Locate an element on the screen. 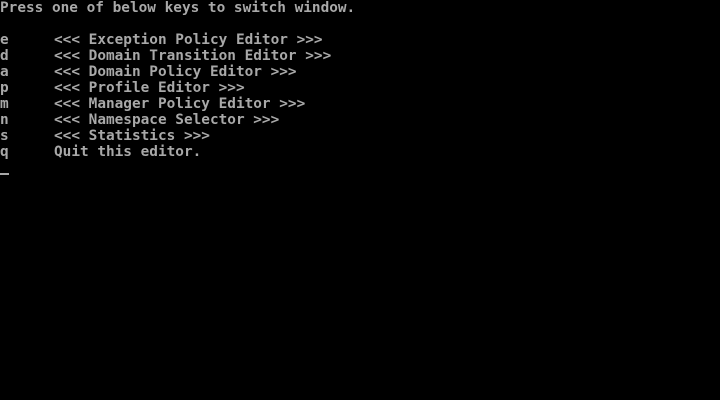  menu-item-namespace-selector: n <<< Namespace Selector >>> is located at coordinates (360, 120).